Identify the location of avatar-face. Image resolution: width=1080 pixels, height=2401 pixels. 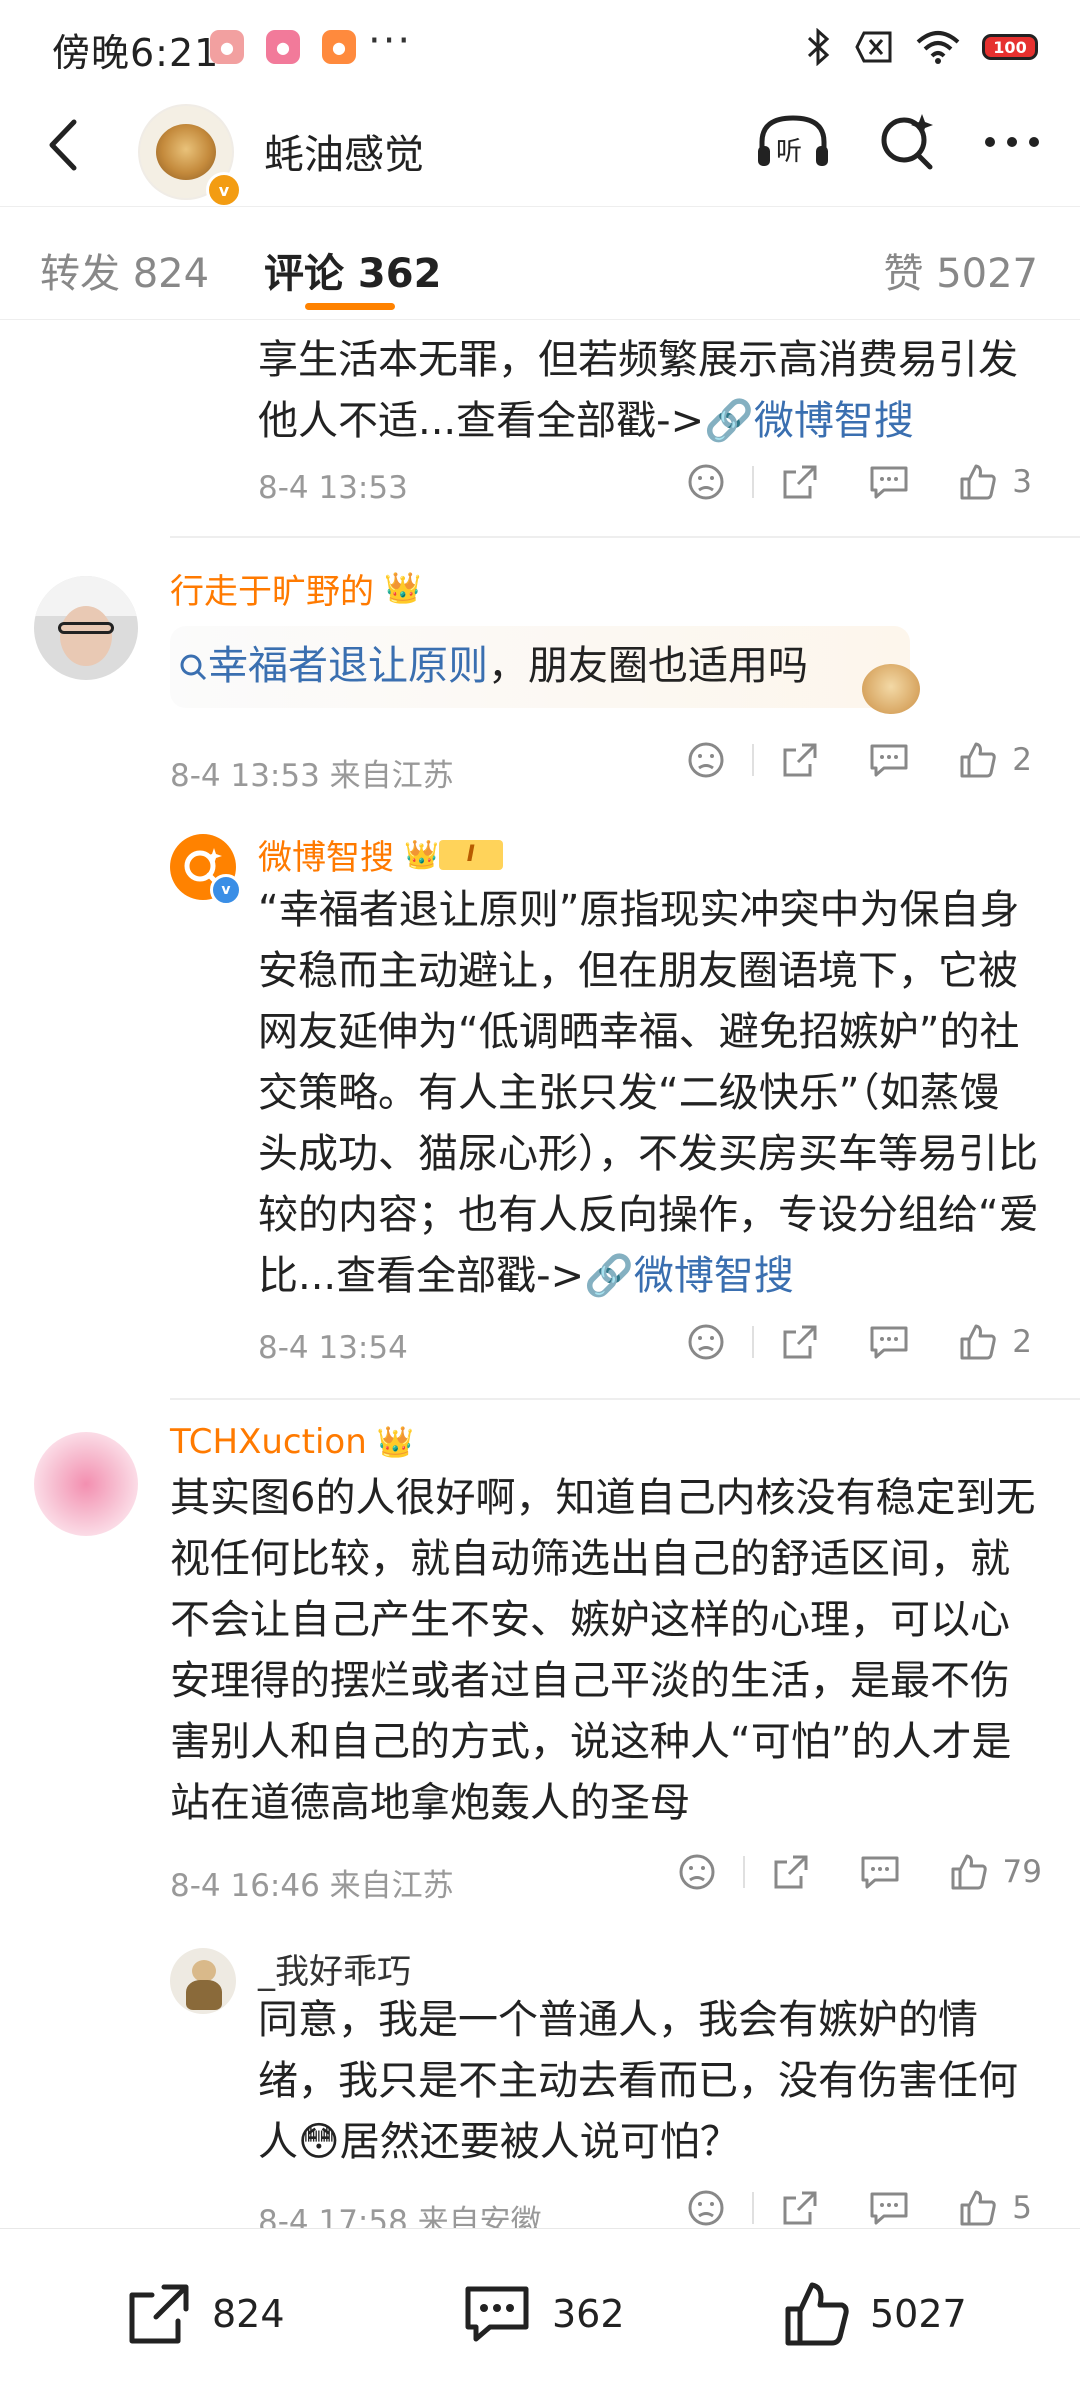
(86, 636).